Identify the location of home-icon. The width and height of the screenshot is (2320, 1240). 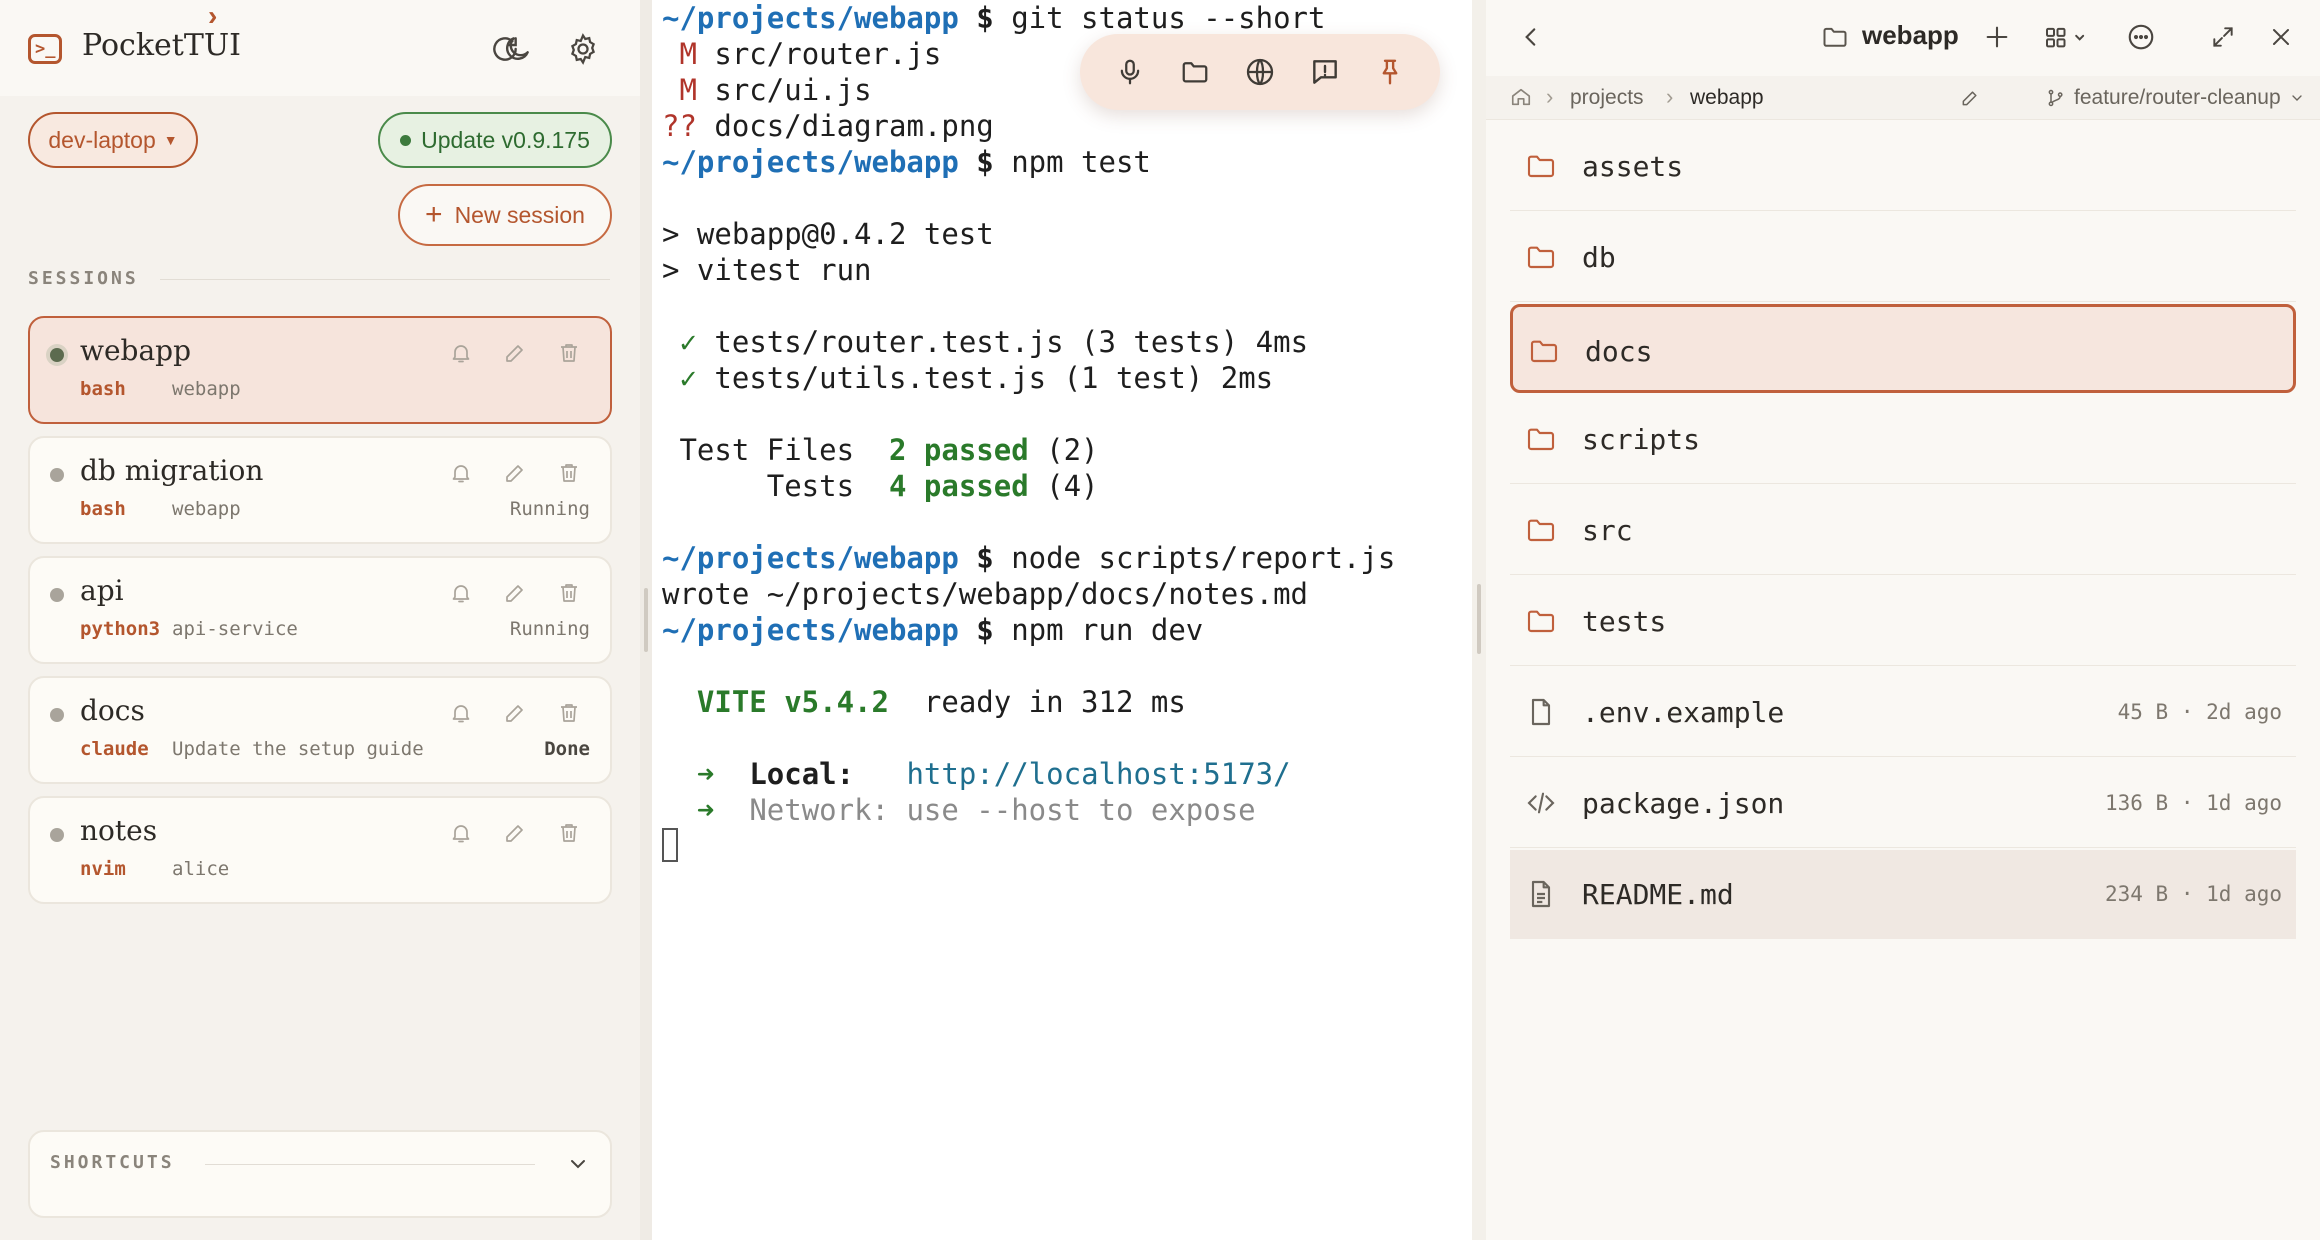
(1521, 99).